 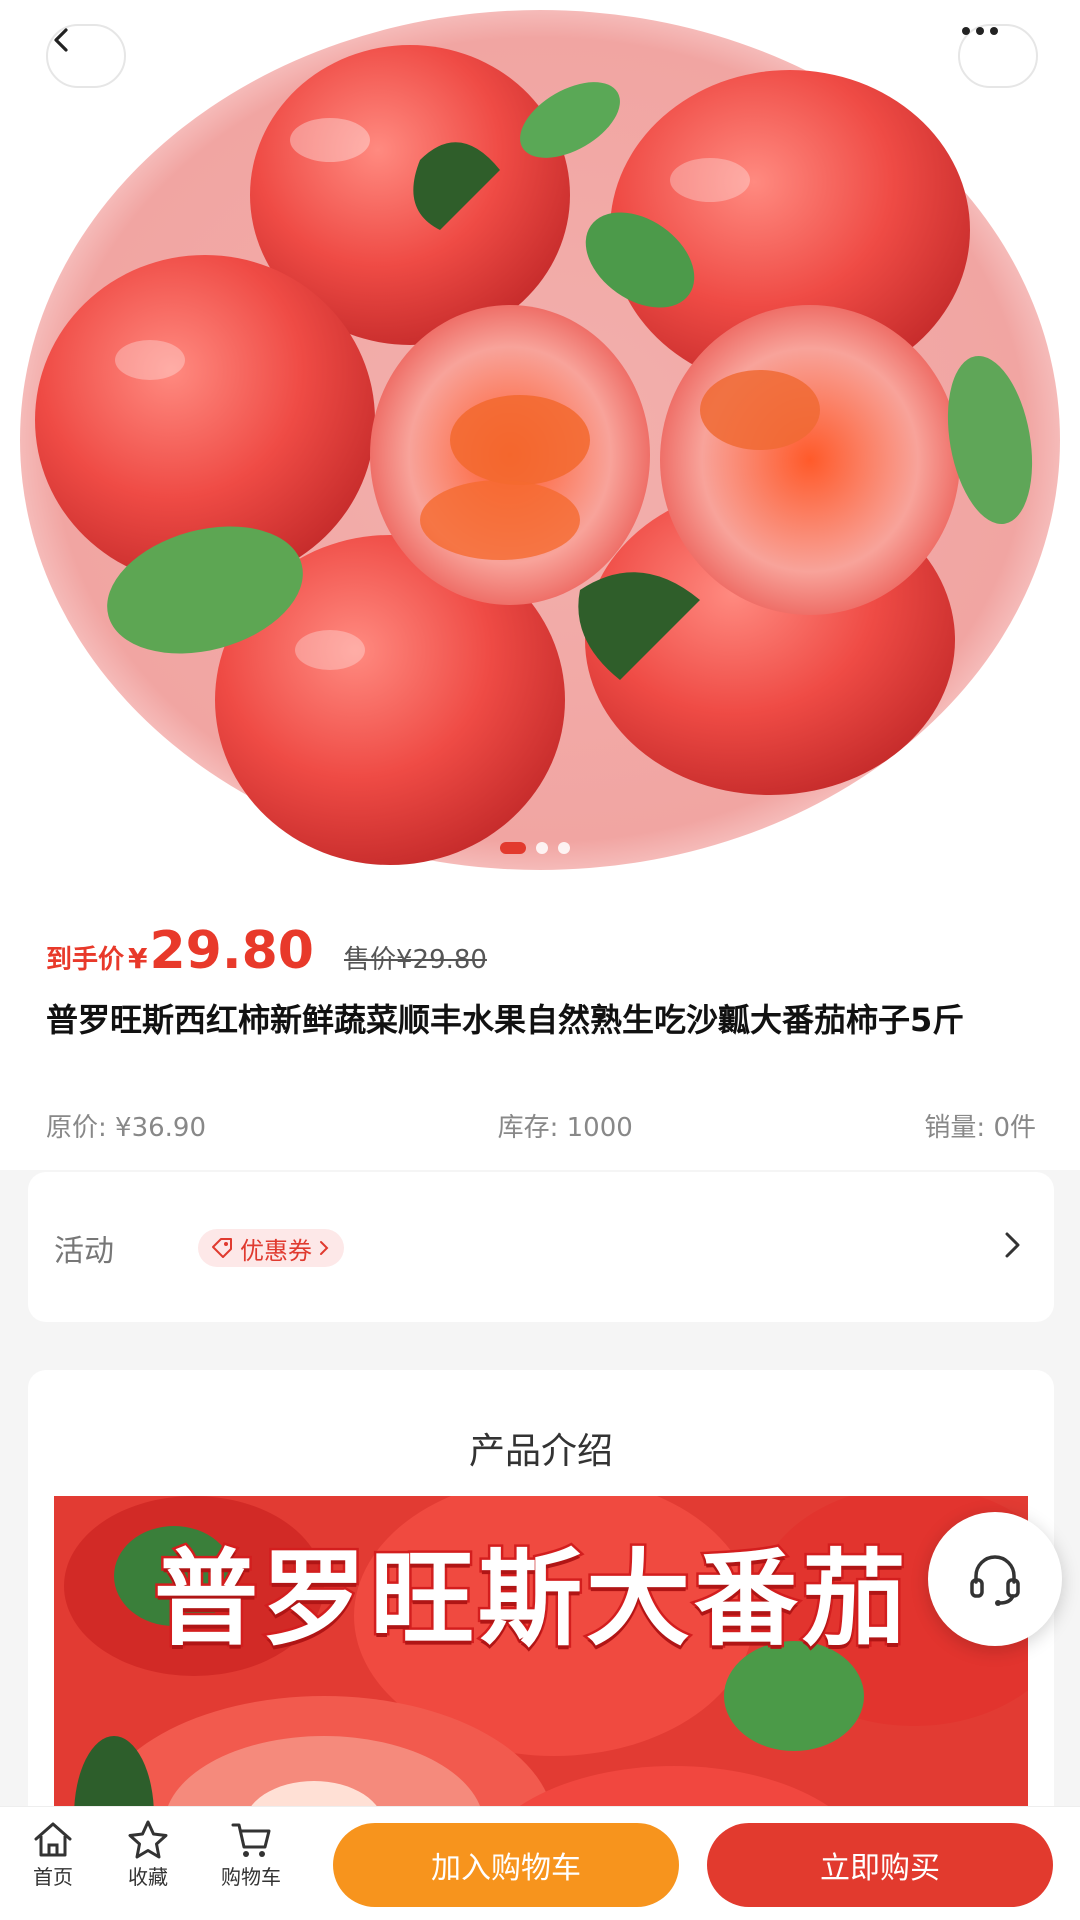 I want to click on more-icon, so click(x=980, y=31).